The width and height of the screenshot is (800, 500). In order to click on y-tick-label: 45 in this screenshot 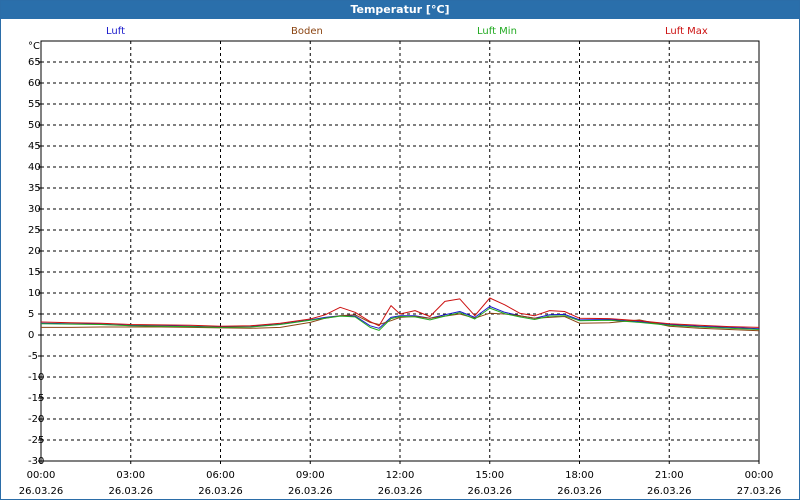, I will do `click(34, 146)`.